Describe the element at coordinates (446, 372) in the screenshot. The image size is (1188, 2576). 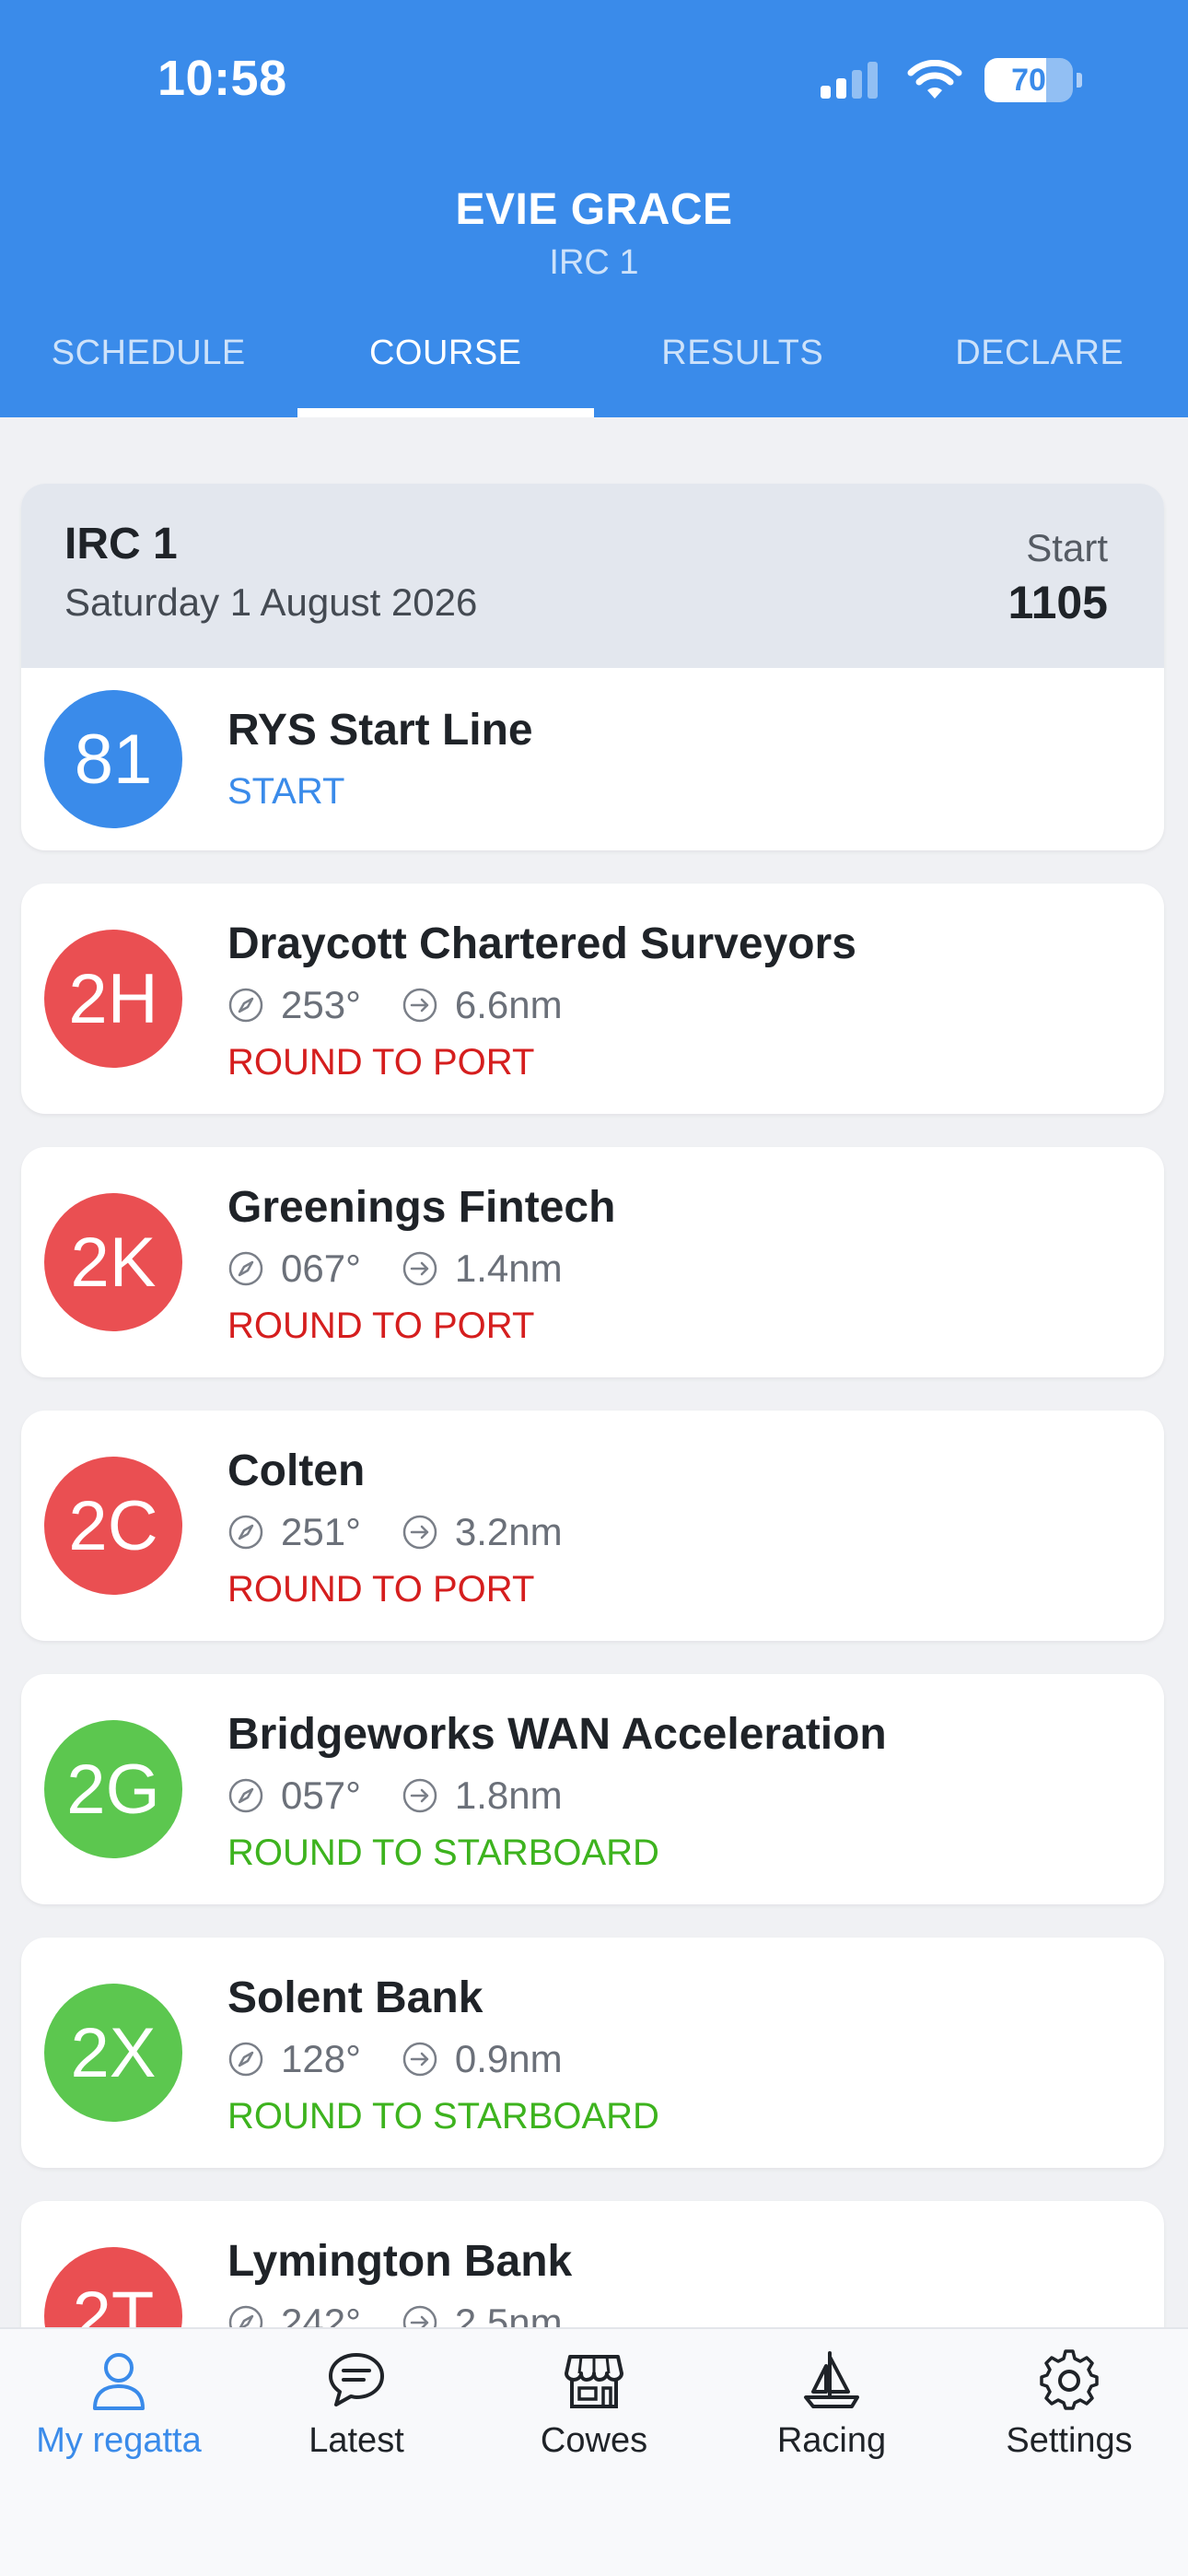
I see `tab-course: COURSE` at that location.